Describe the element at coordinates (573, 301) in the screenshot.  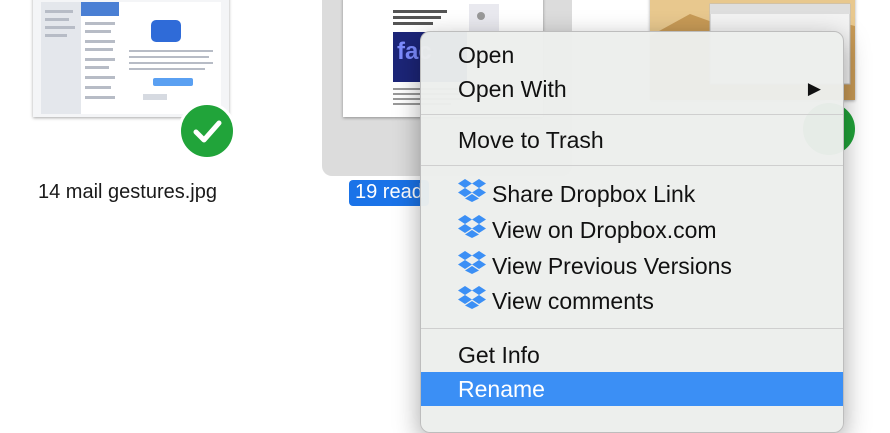
I see `menu-item-label: View comments` at that location.